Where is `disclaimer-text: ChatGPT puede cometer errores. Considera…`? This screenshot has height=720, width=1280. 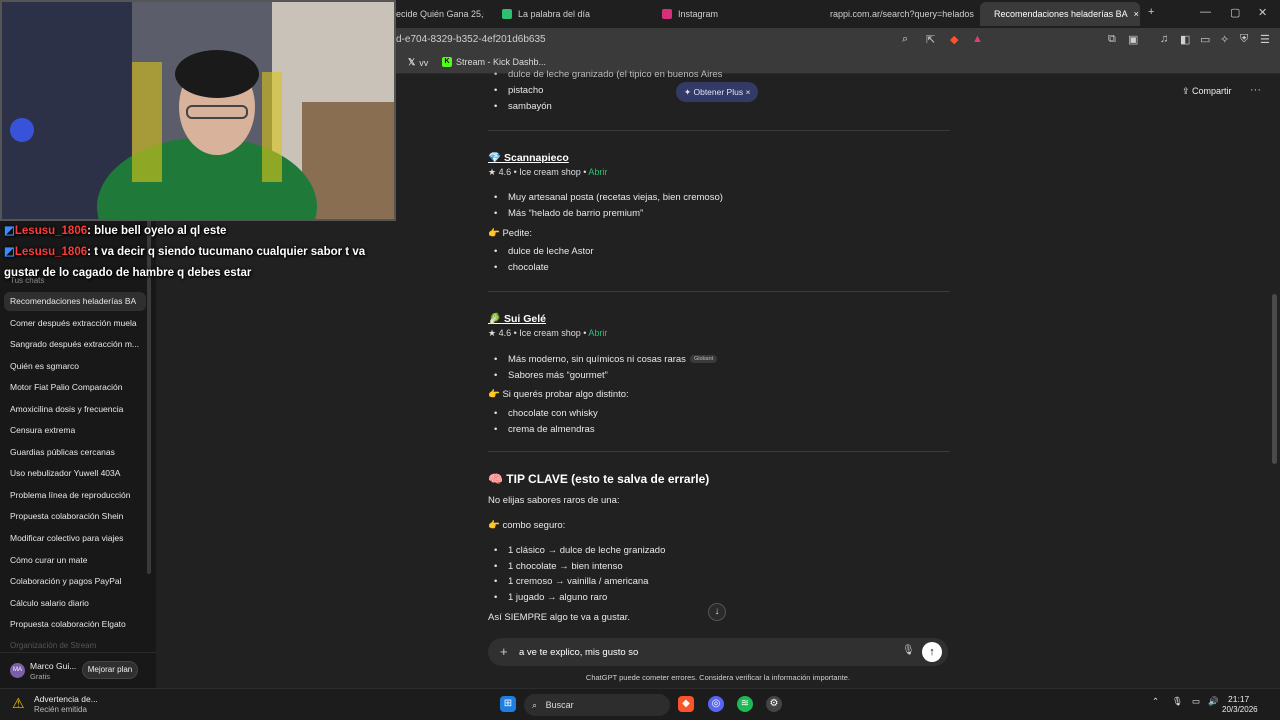
disclaimer-text: ChatGPT puede cometer errores. Considera… is located at coordinates (718, 677).